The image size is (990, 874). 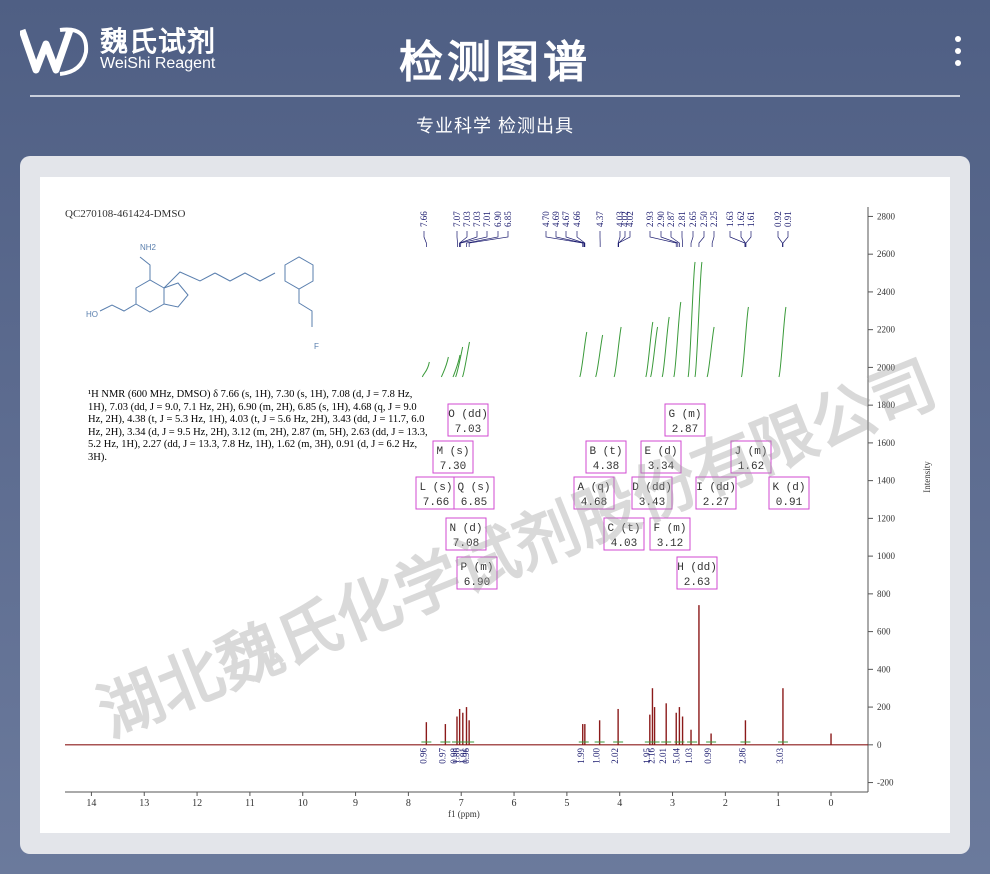 What do you see at coordinates (886, 556) in the screenshot?
I see `y-tick-label: 1000` at bounding box center [886, 556].